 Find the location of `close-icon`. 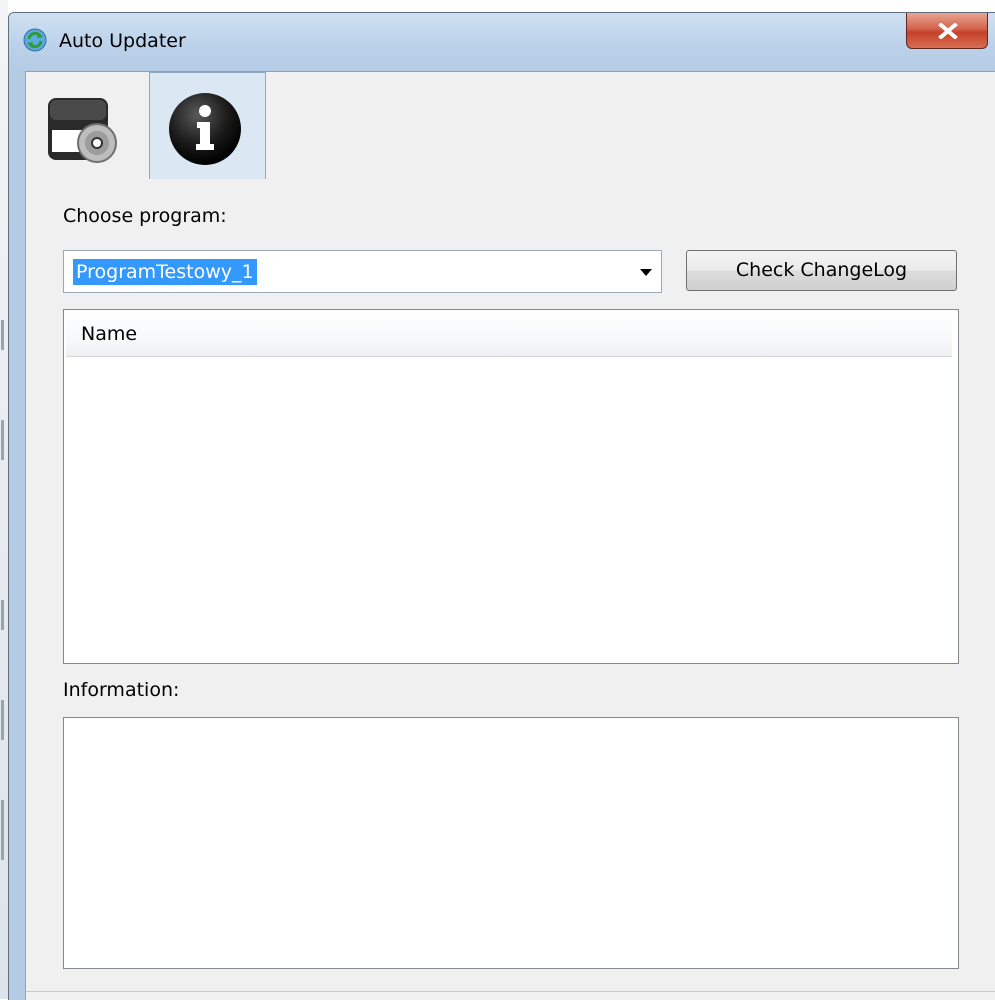

close-icon is located at coordinates (948, 31).